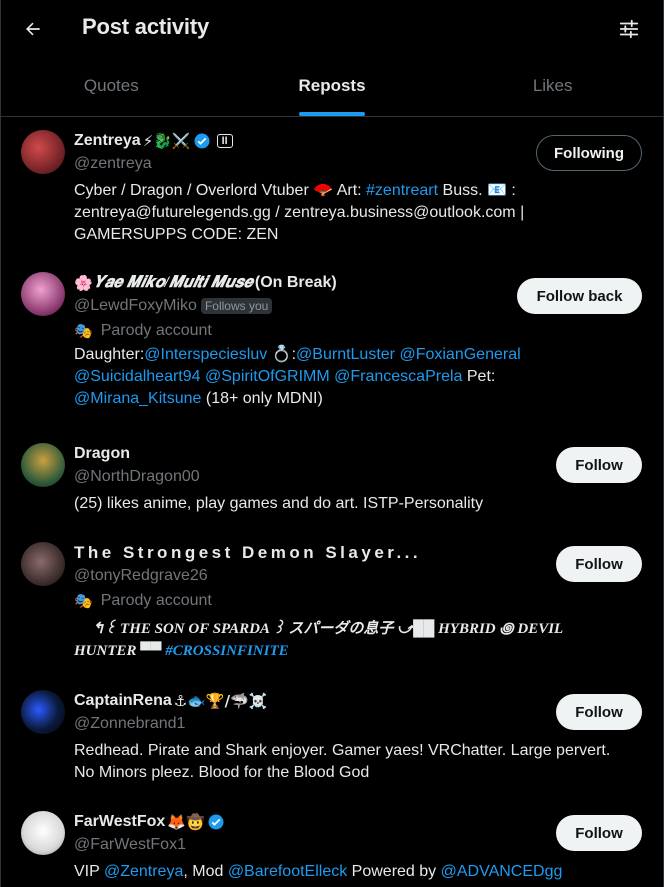 Image resolution: width=664 pixels, height=887 pixels. What do you see at coordinates (398, 376) in the screenshot?
I see `mention-link: @FrancescaPrela` at bounding box center [398, 376].